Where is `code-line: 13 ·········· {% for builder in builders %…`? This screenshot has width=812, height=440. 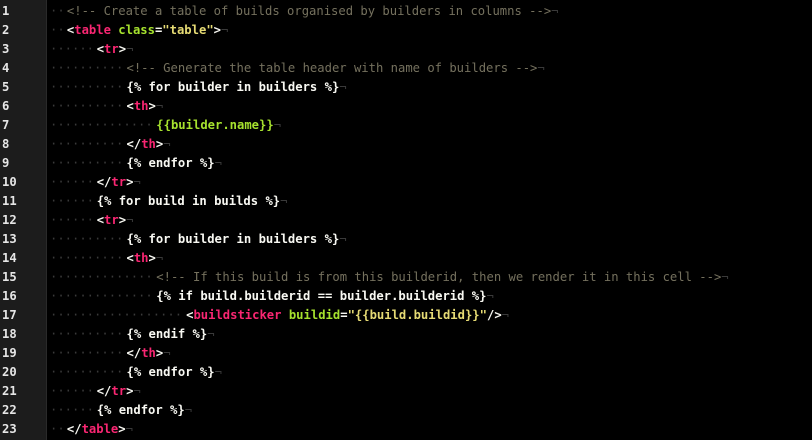 code-line: 13 ·········· {% for builder in builders %… is located at coordinates (406, 239).